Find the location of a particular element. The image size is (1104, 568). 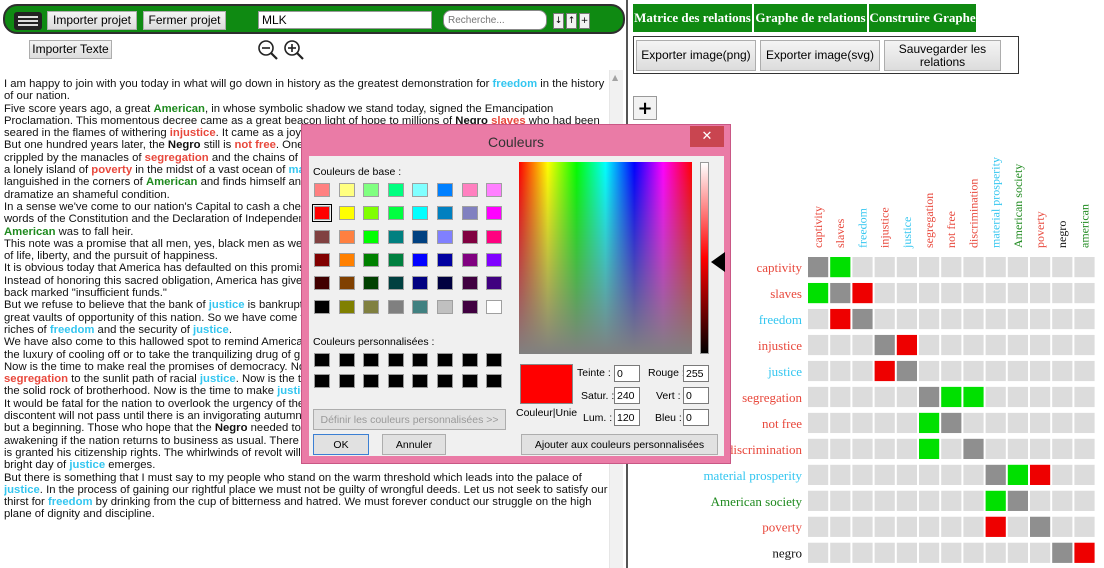

hue-field is located at coordinates (627, 373).